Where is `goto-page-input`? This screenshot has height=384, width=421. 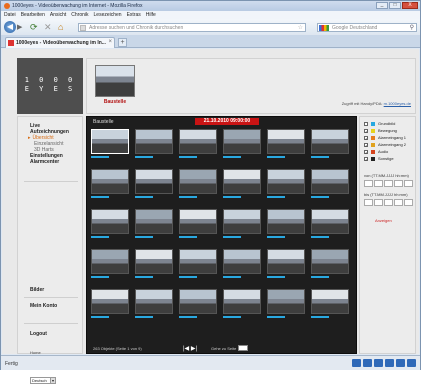
goto-page-input is located at coordinates (243, 348).